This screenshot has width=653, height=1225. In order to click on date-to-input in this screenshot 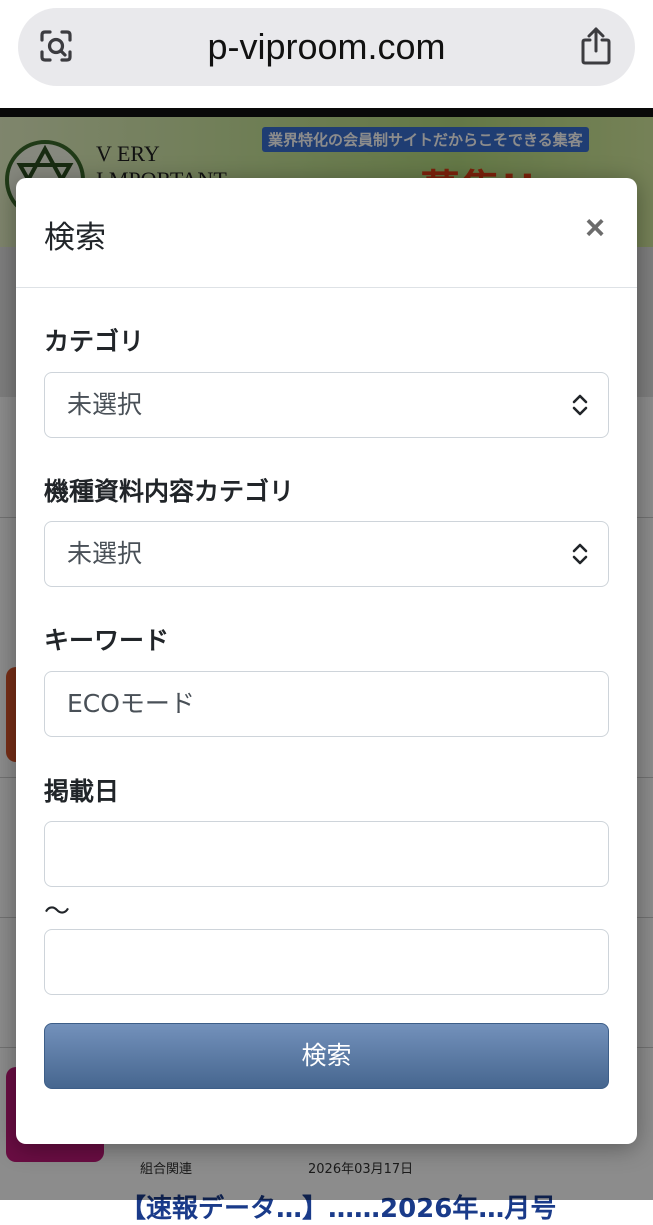, I will do `click(326, 962)`.